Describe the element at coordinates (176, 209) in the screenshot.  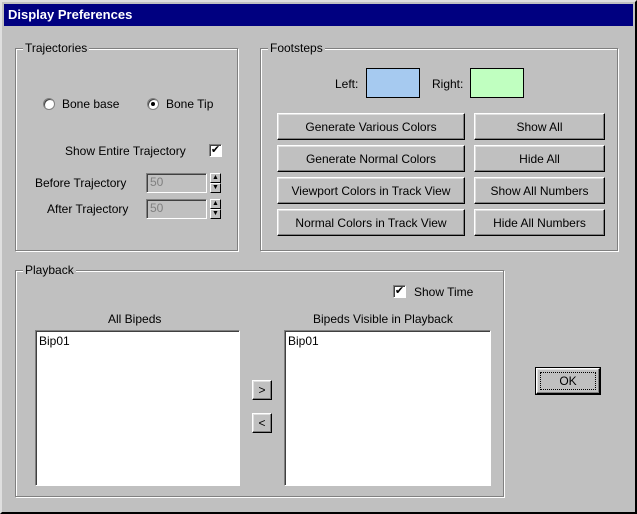
I see `after-trajectory-input: 50` at that location.